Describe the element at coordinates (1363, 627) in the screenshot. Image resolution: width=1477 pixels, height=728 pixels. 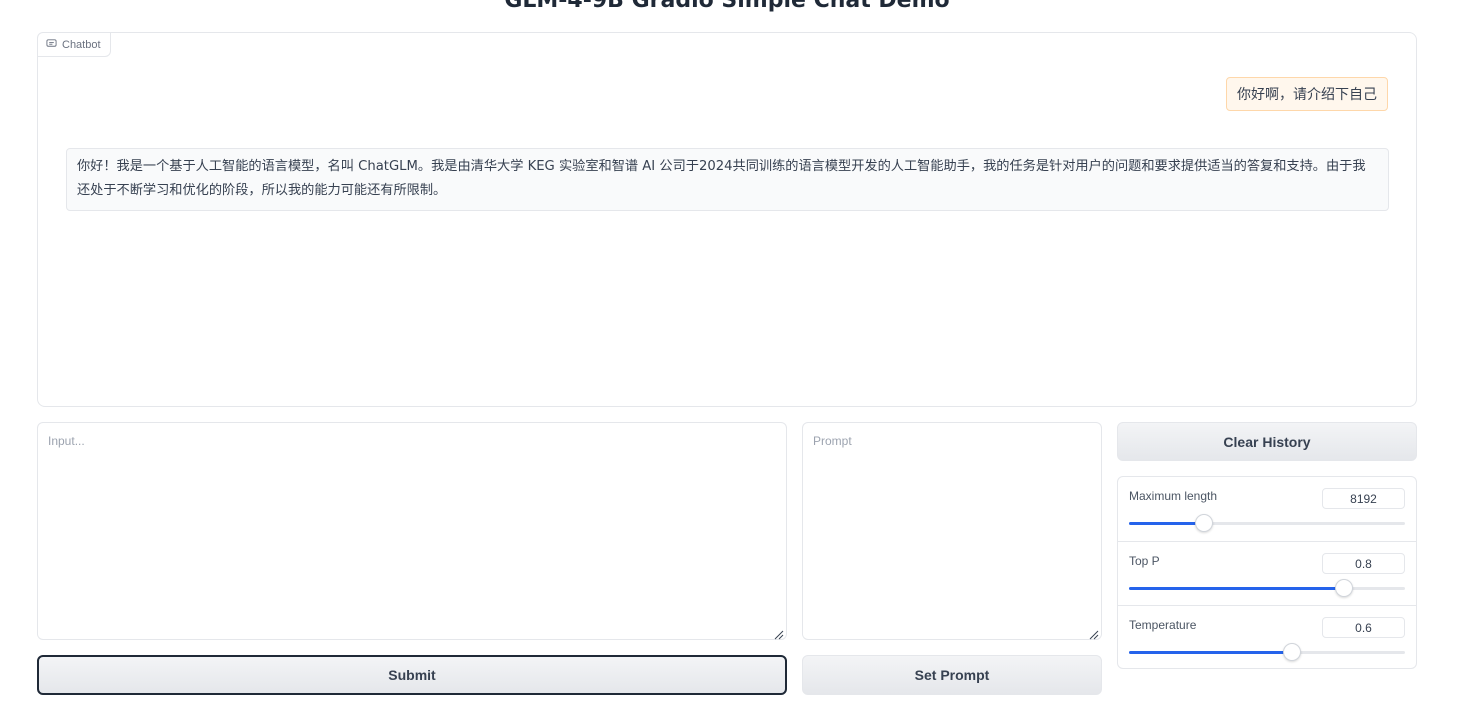
I see `slider-value-input: 0.6` at that location.